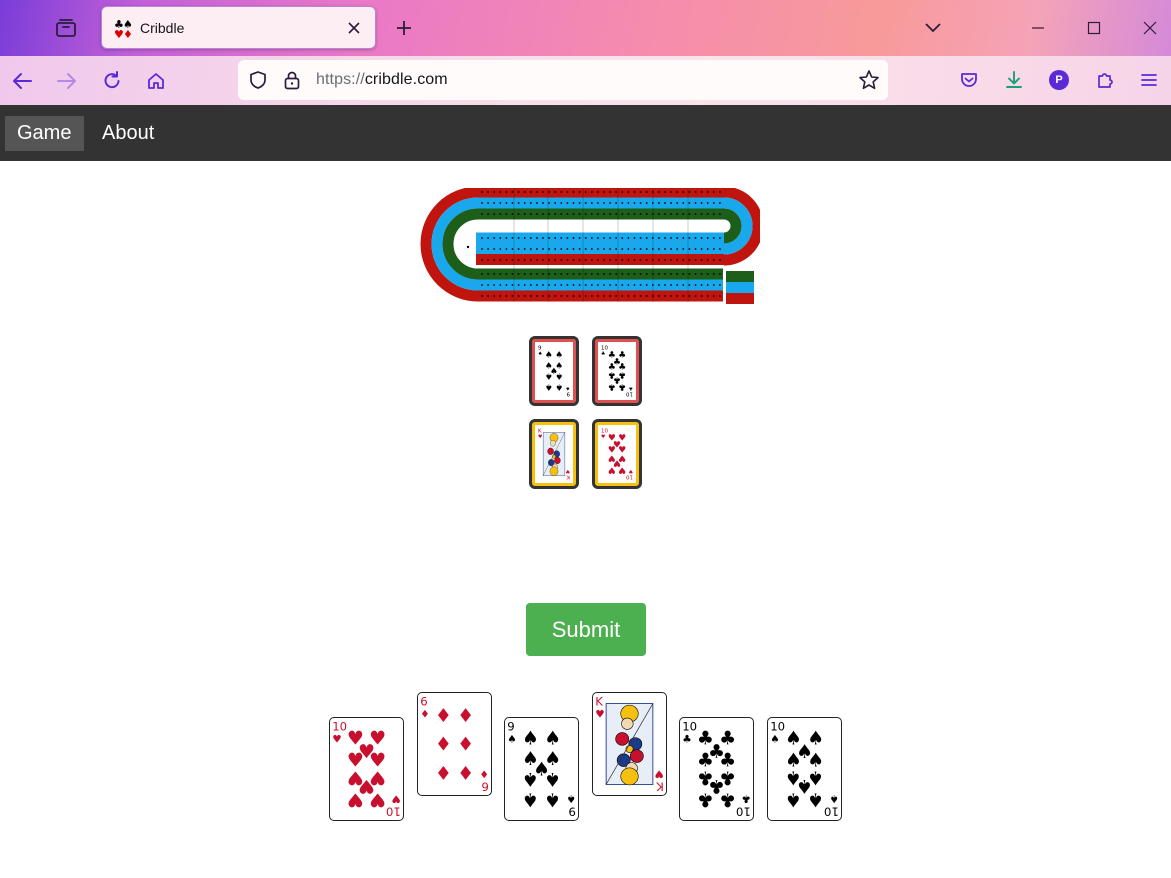  Describe the element at coordinates (933, 28) in the screenshot. I see `chevron-down-icon` at that location.